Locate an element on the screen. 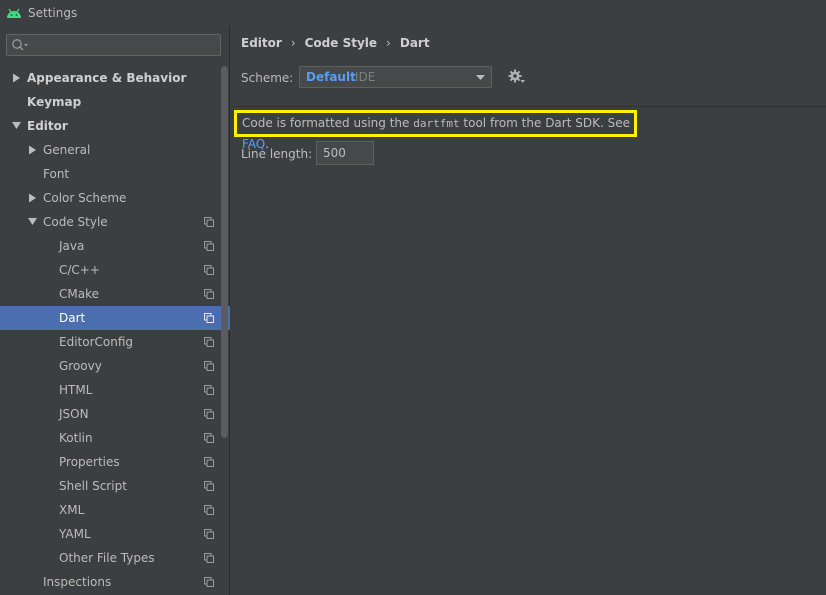  tree-item-label: Color Scheme is located at coordinates (85, 198).